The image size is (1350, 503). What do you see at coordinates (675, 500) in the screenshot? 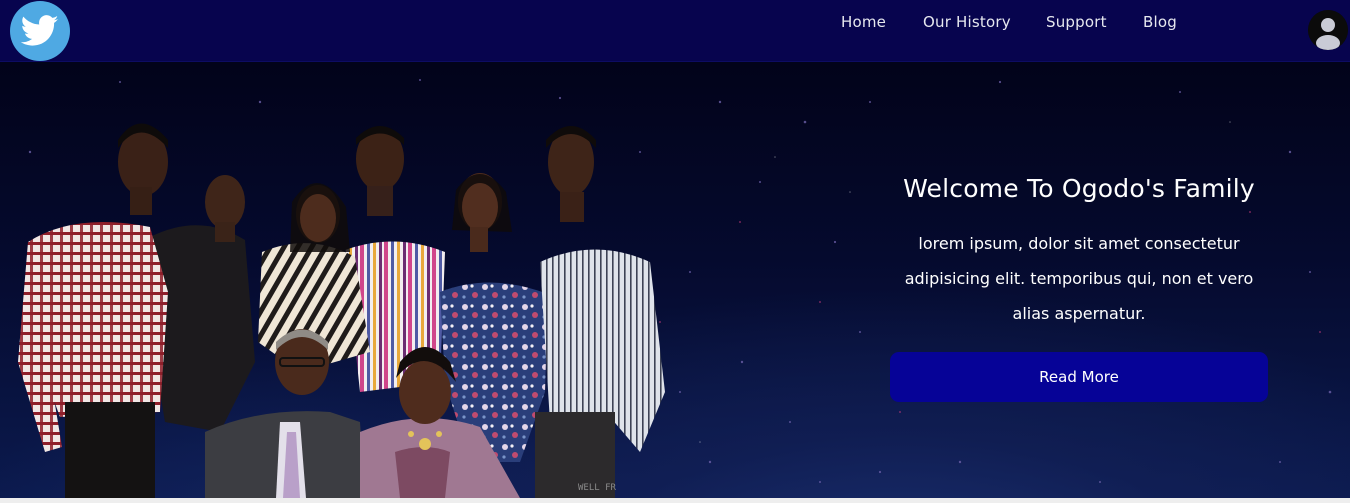
I see `page-bottom-strip` at bounding box center [675, 500].